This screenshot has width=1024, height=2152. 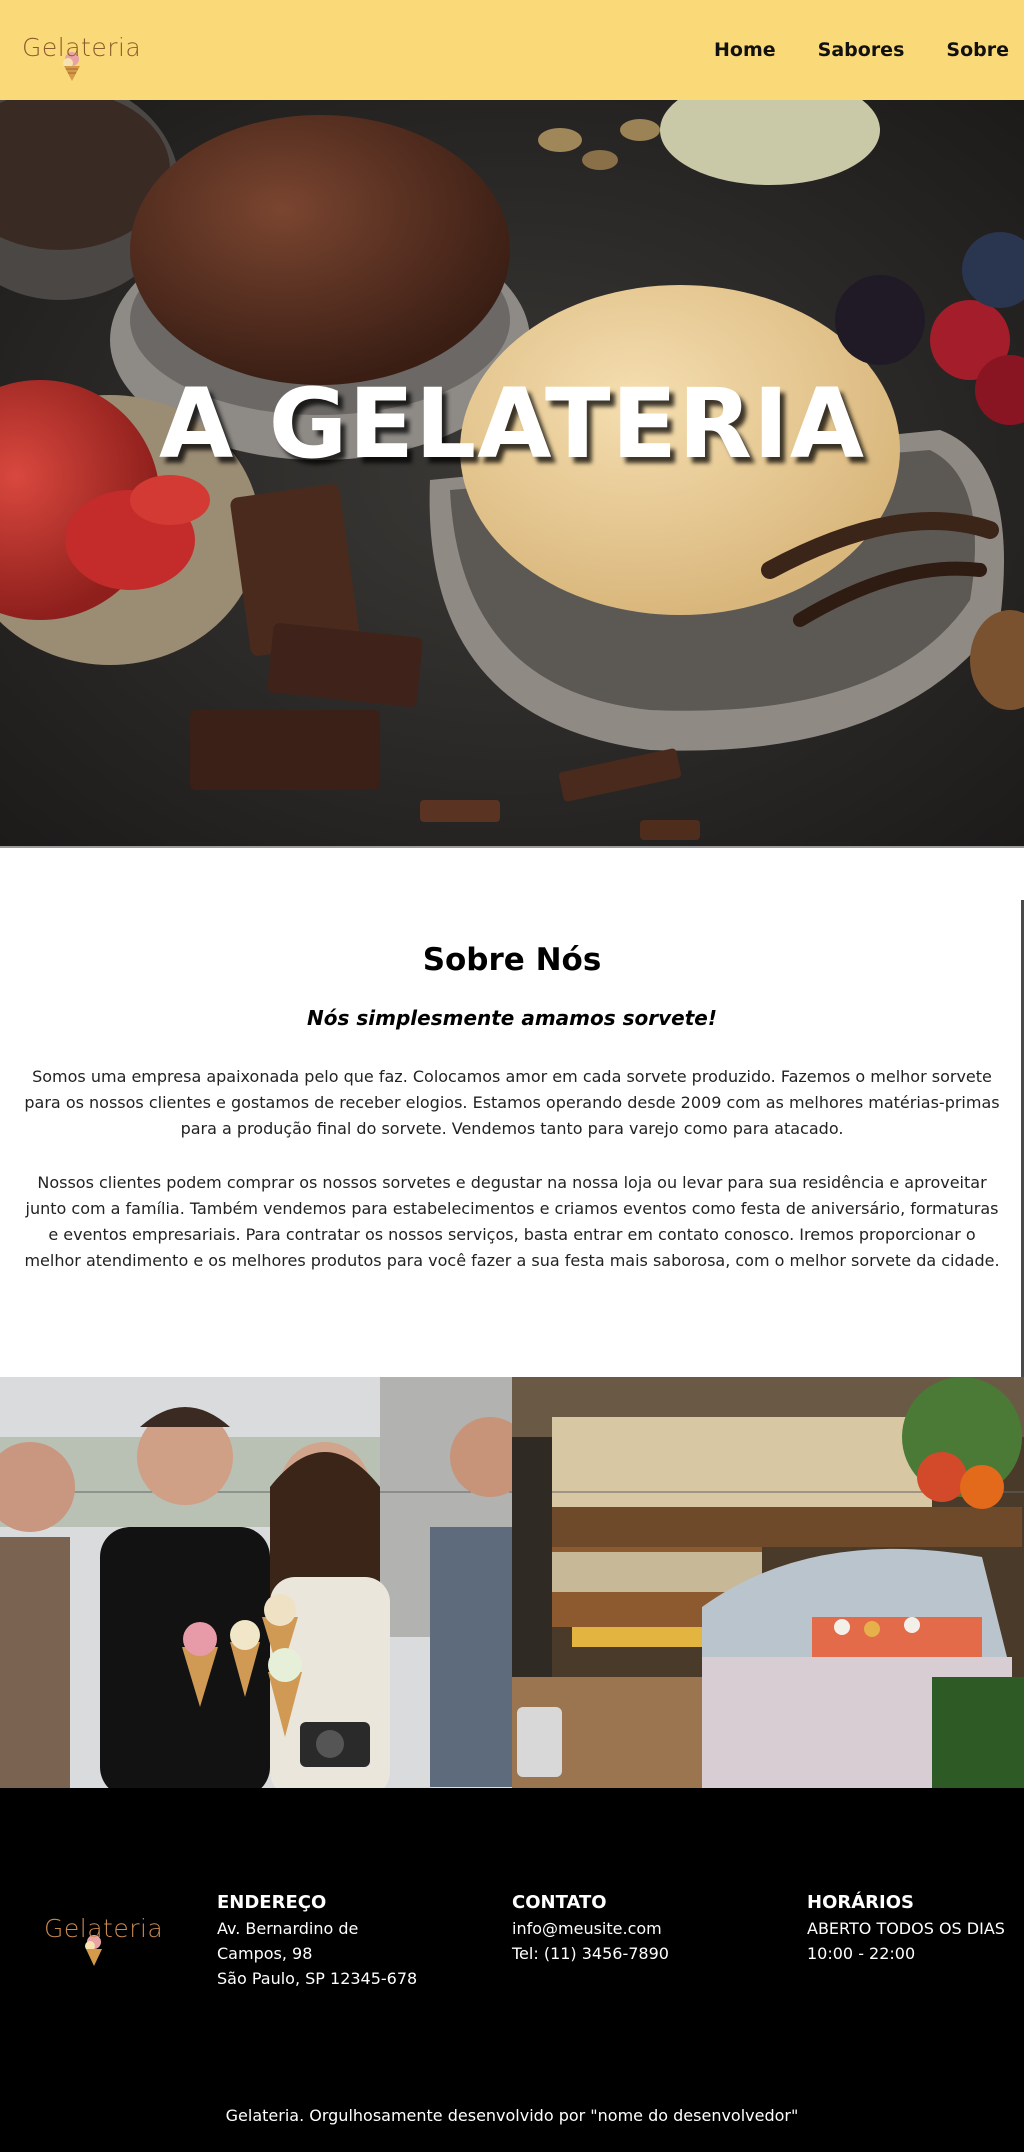 What do you see at coordinates (590, 1953) in the screenshot?
I see `footer-phone: Tel: (11) 3456-7890` at bounding box center [590, 1953].